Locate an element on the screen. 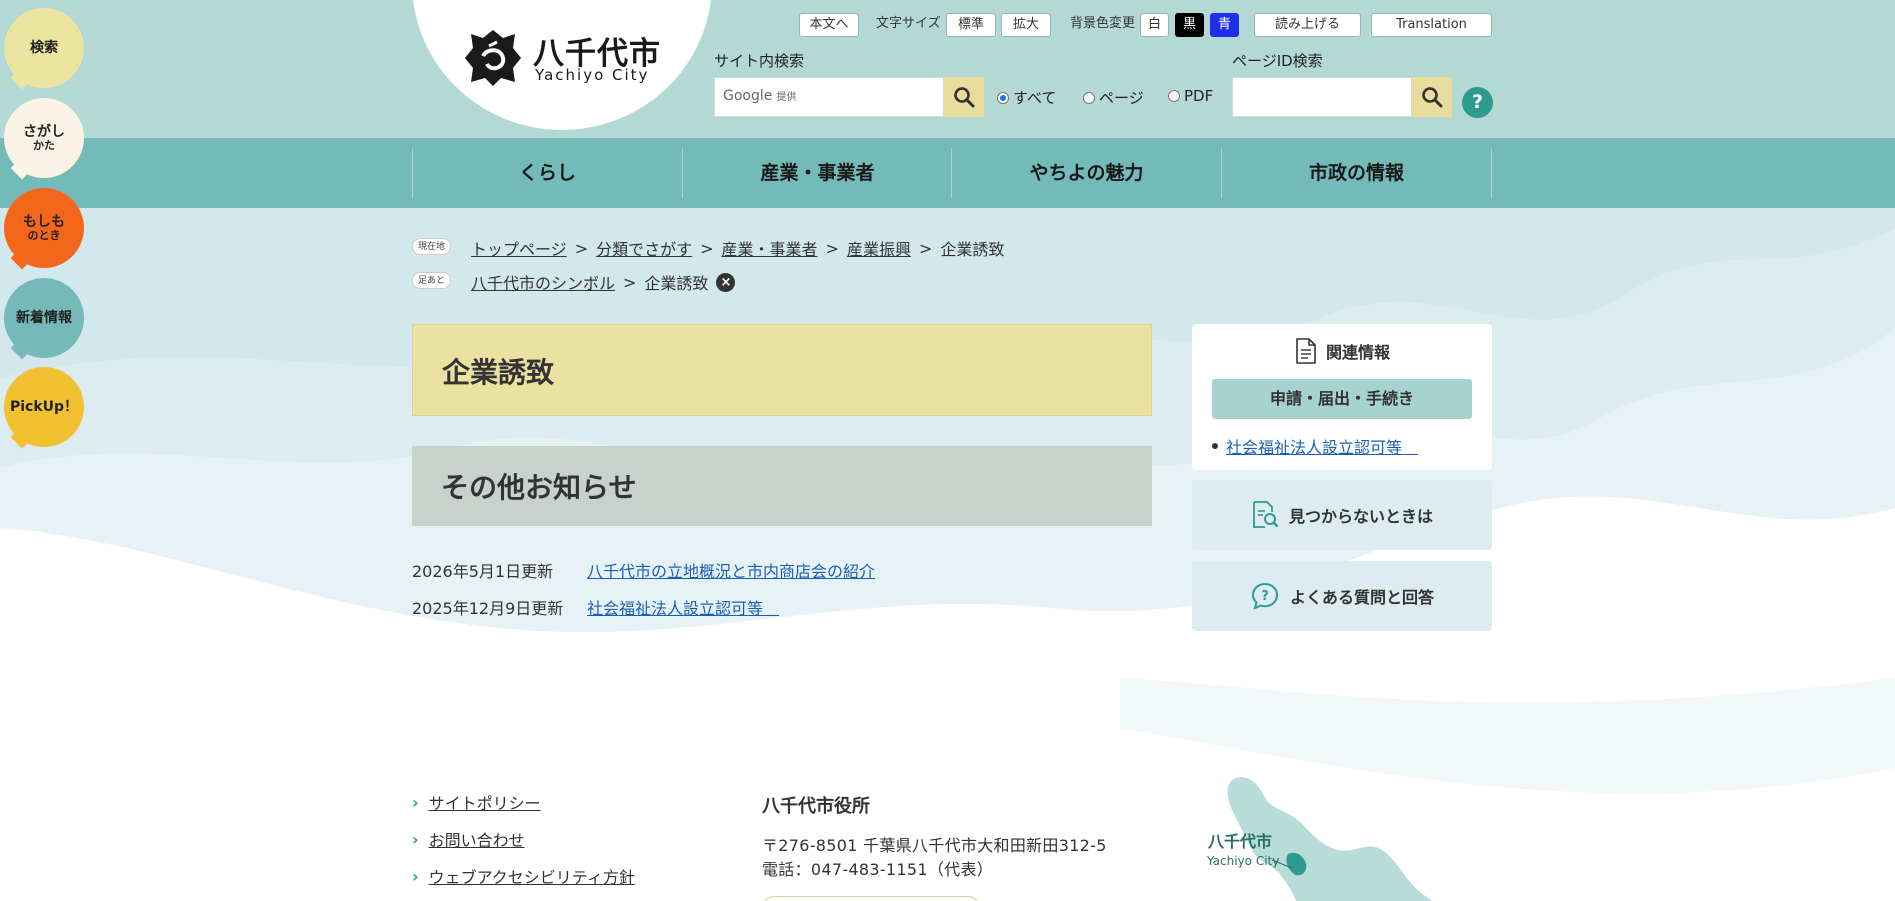 The image size is (1895, 901). side-news-button: 新着情報 is located at coordinates (44, 319).